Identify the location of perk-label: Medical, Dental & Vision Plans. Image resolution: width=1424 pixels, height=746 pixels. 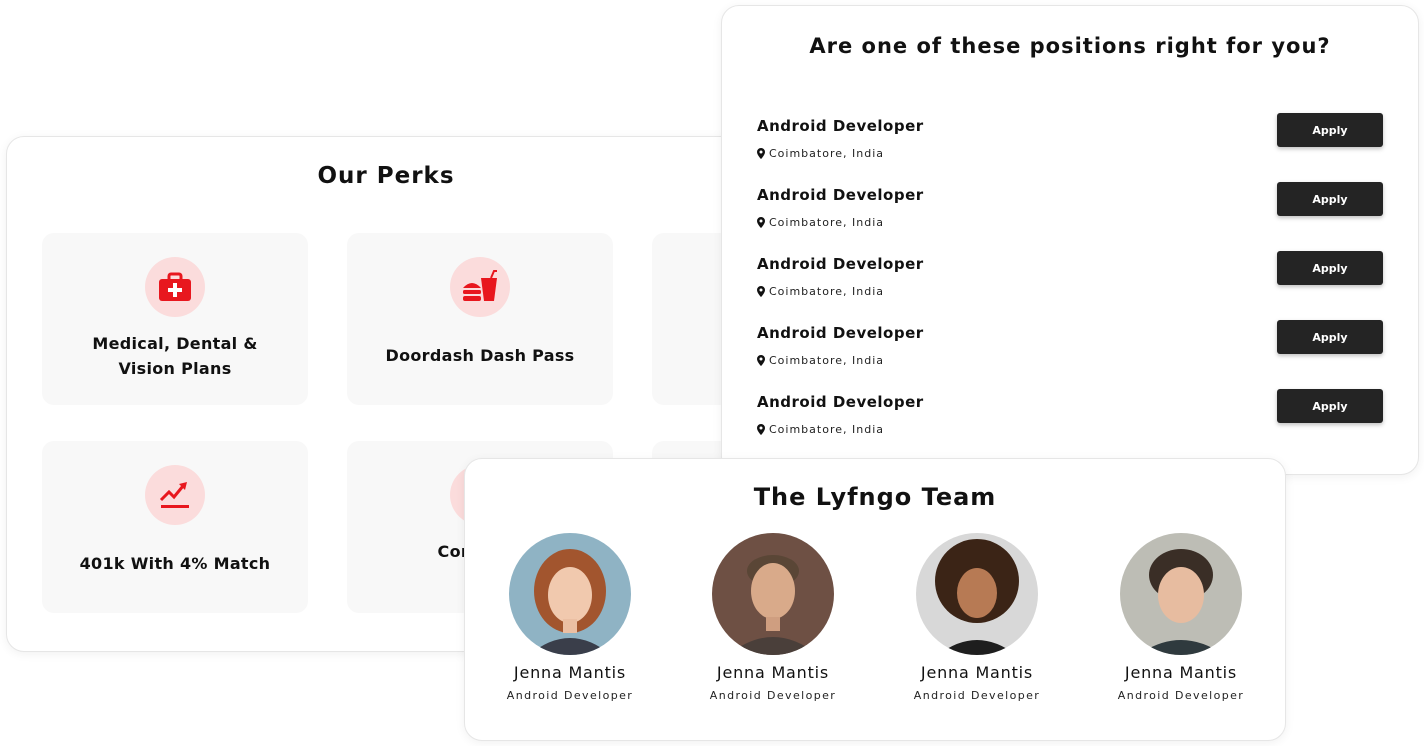
(175, 356).